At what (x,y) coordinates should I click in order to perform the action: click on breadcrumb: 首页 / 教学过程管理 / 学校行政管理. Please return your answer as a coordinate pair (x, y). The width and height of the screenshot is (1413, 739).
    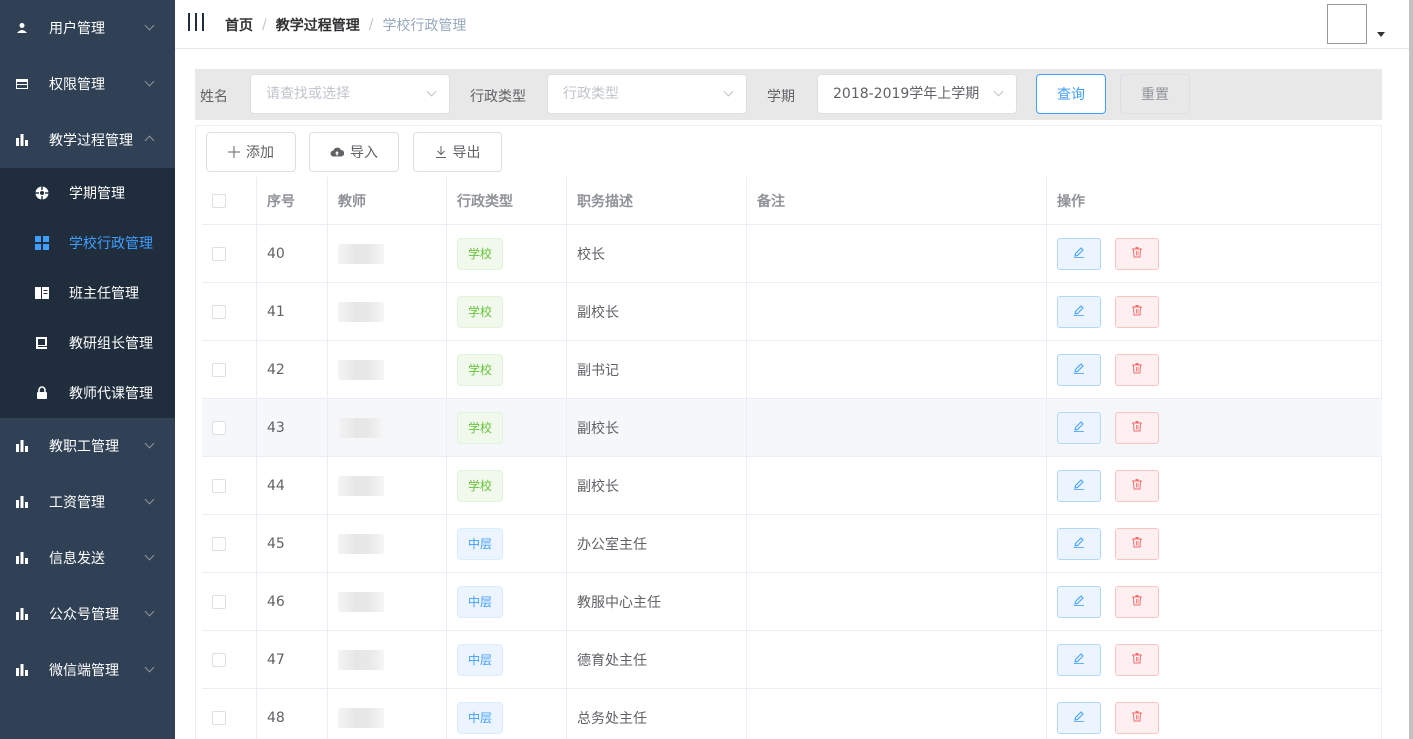
    Looking at the image, I should click on (345, 25).